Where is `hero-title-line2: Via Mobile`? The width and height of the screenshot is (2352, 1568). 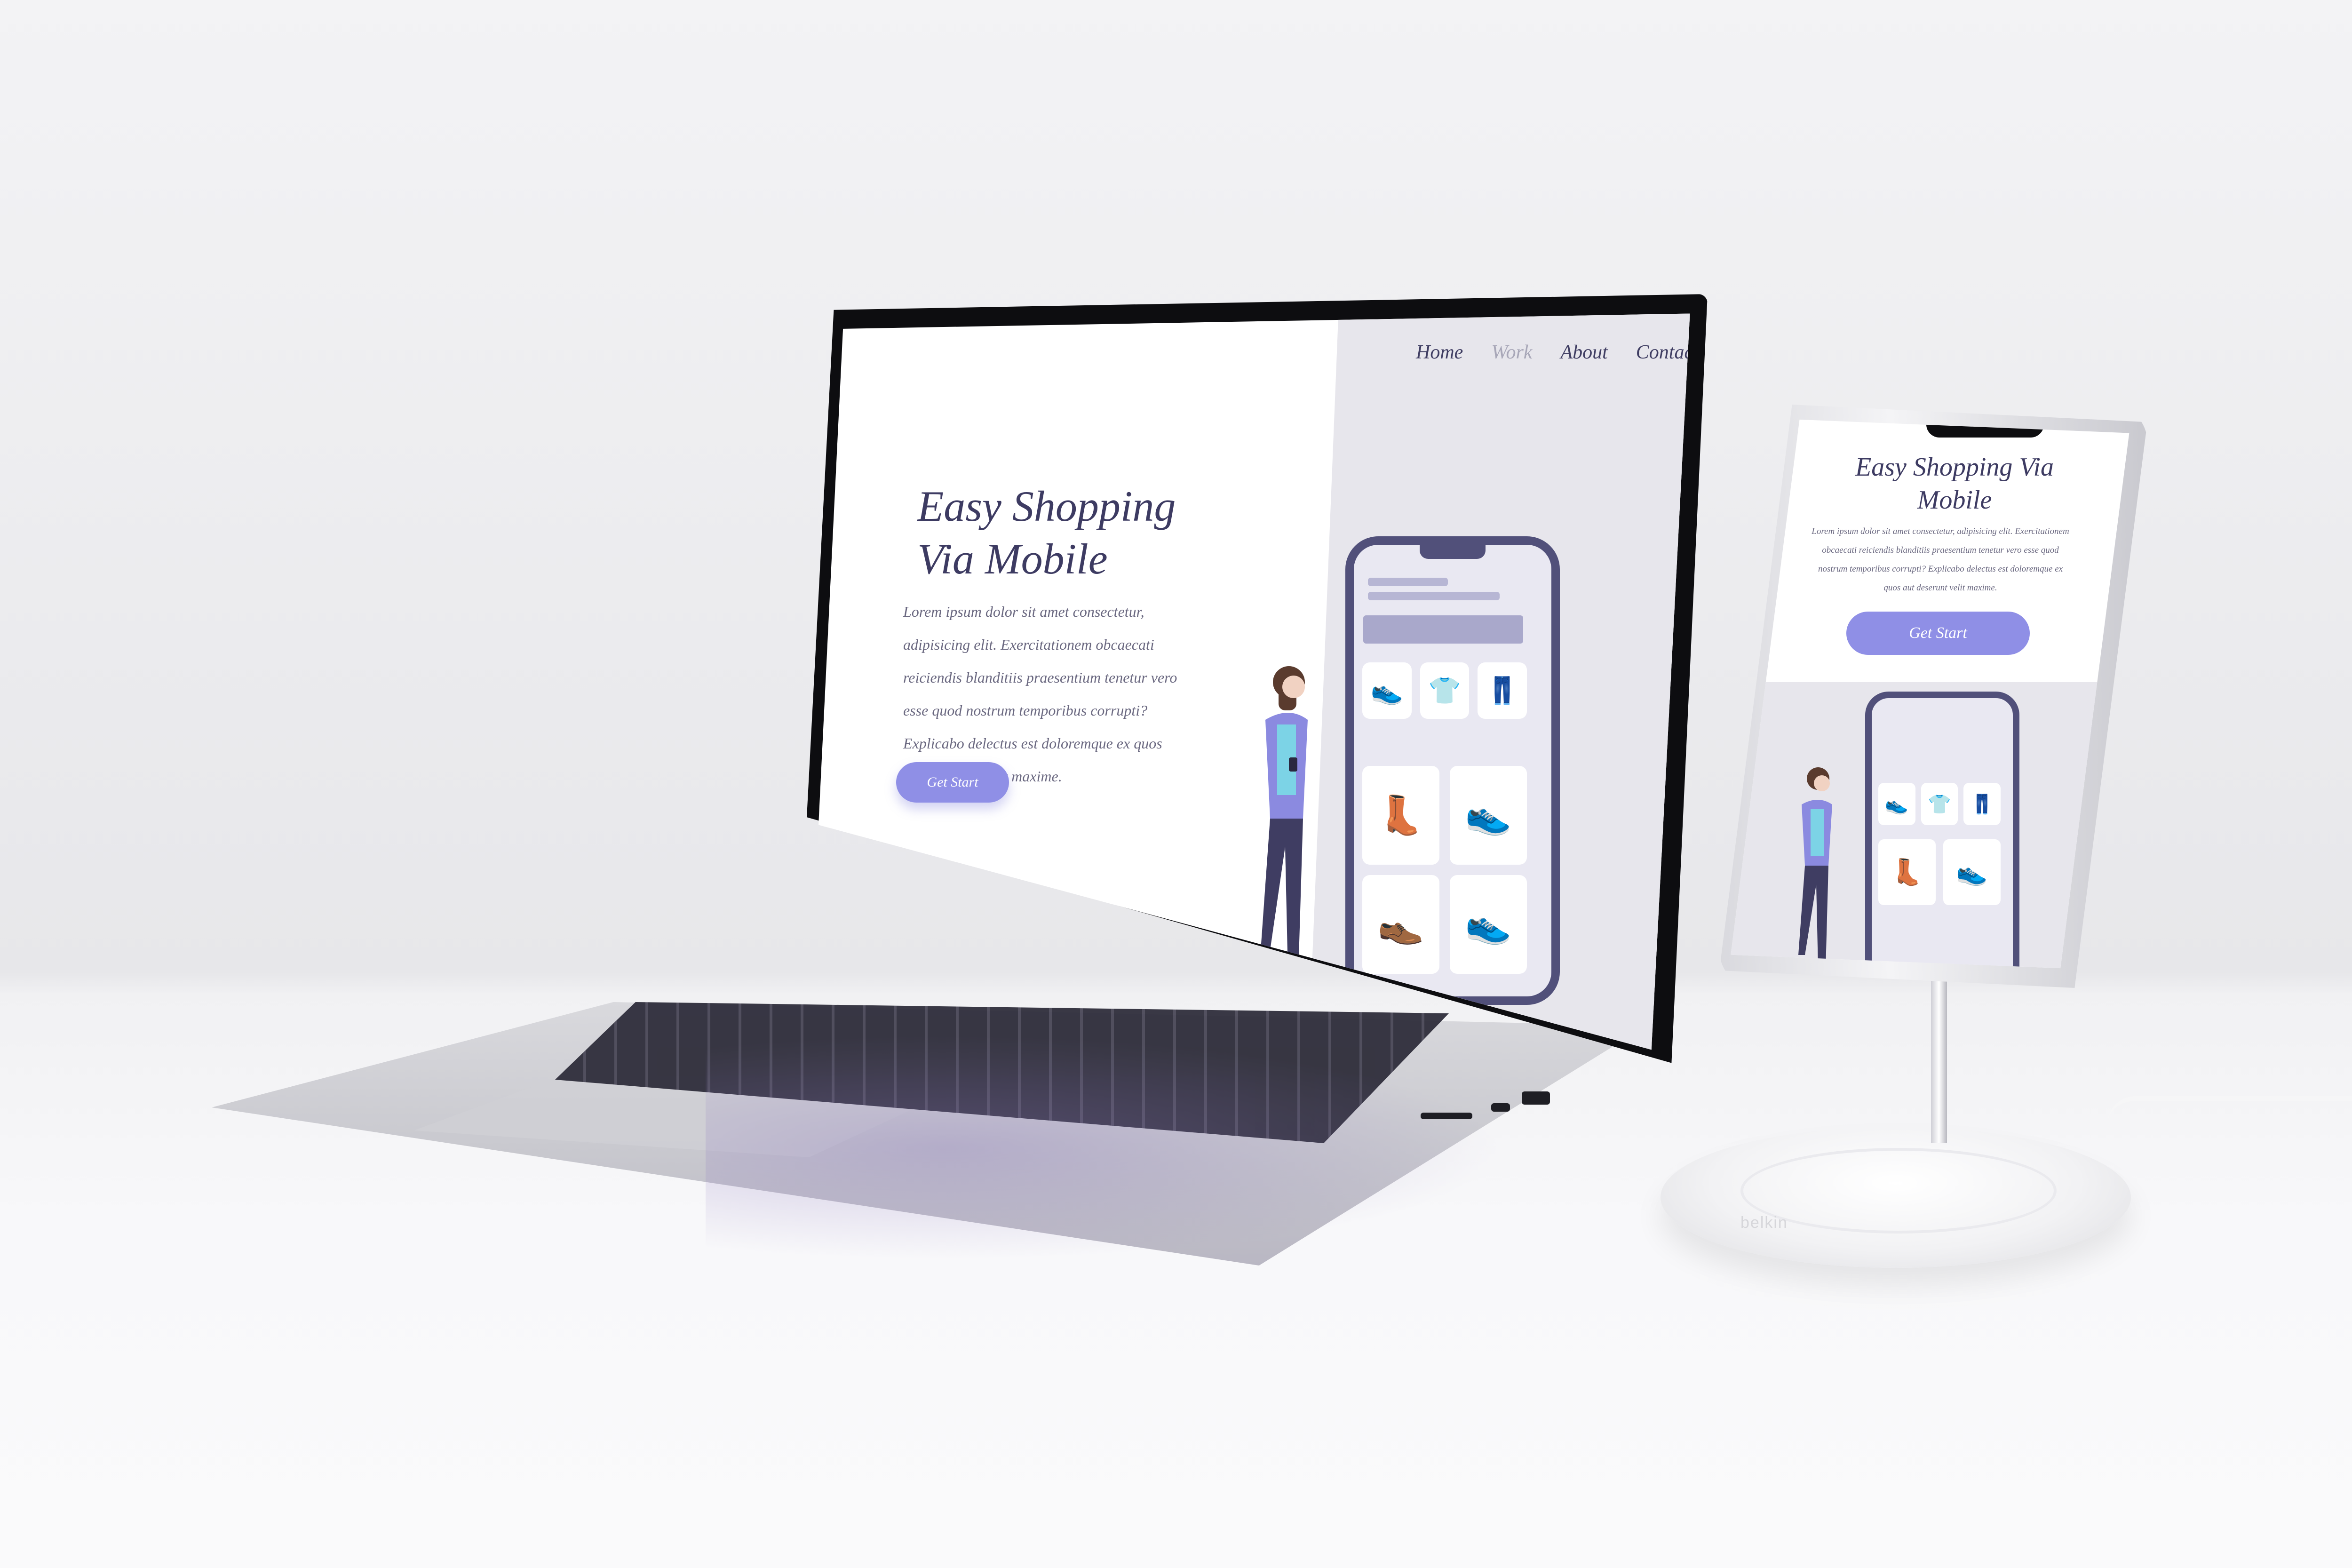 hero-title-line2: Via Mobile is located at coordinates (1012, 559).